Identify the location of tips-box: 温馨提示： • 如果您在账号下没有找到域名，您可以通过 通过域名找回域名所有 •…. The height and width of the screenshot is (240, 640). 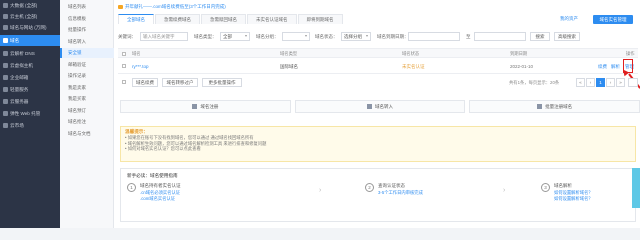
(378, 144).